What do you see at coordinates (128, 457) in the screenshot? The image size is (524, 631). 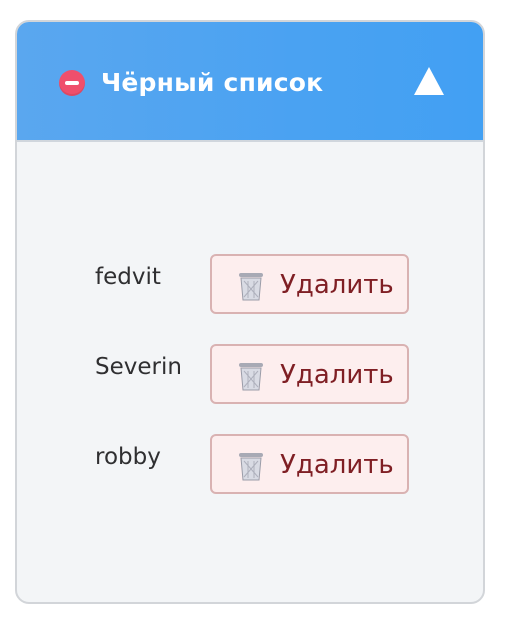 I see `username: robby` at bounding box center [128, 457].